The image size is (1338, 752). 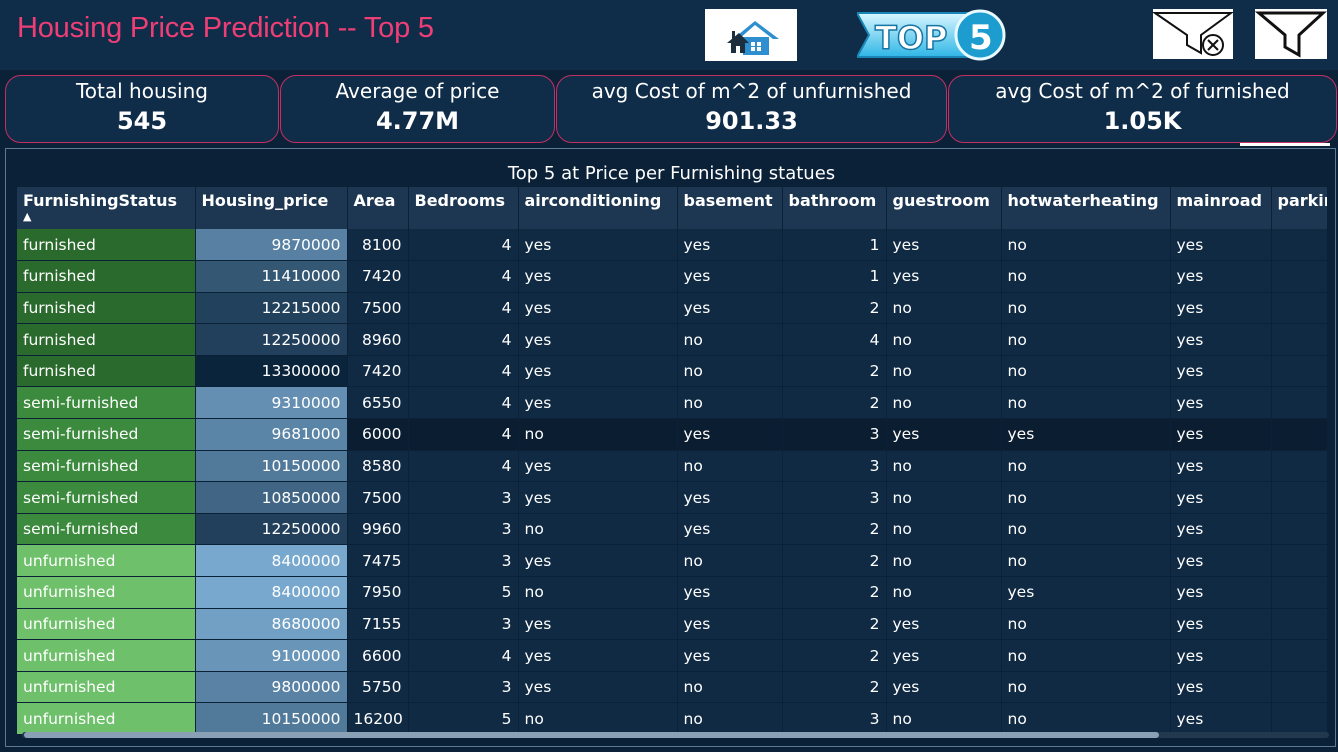 I want to click on kpi-value: 901.33, so click(x=751, y=121).